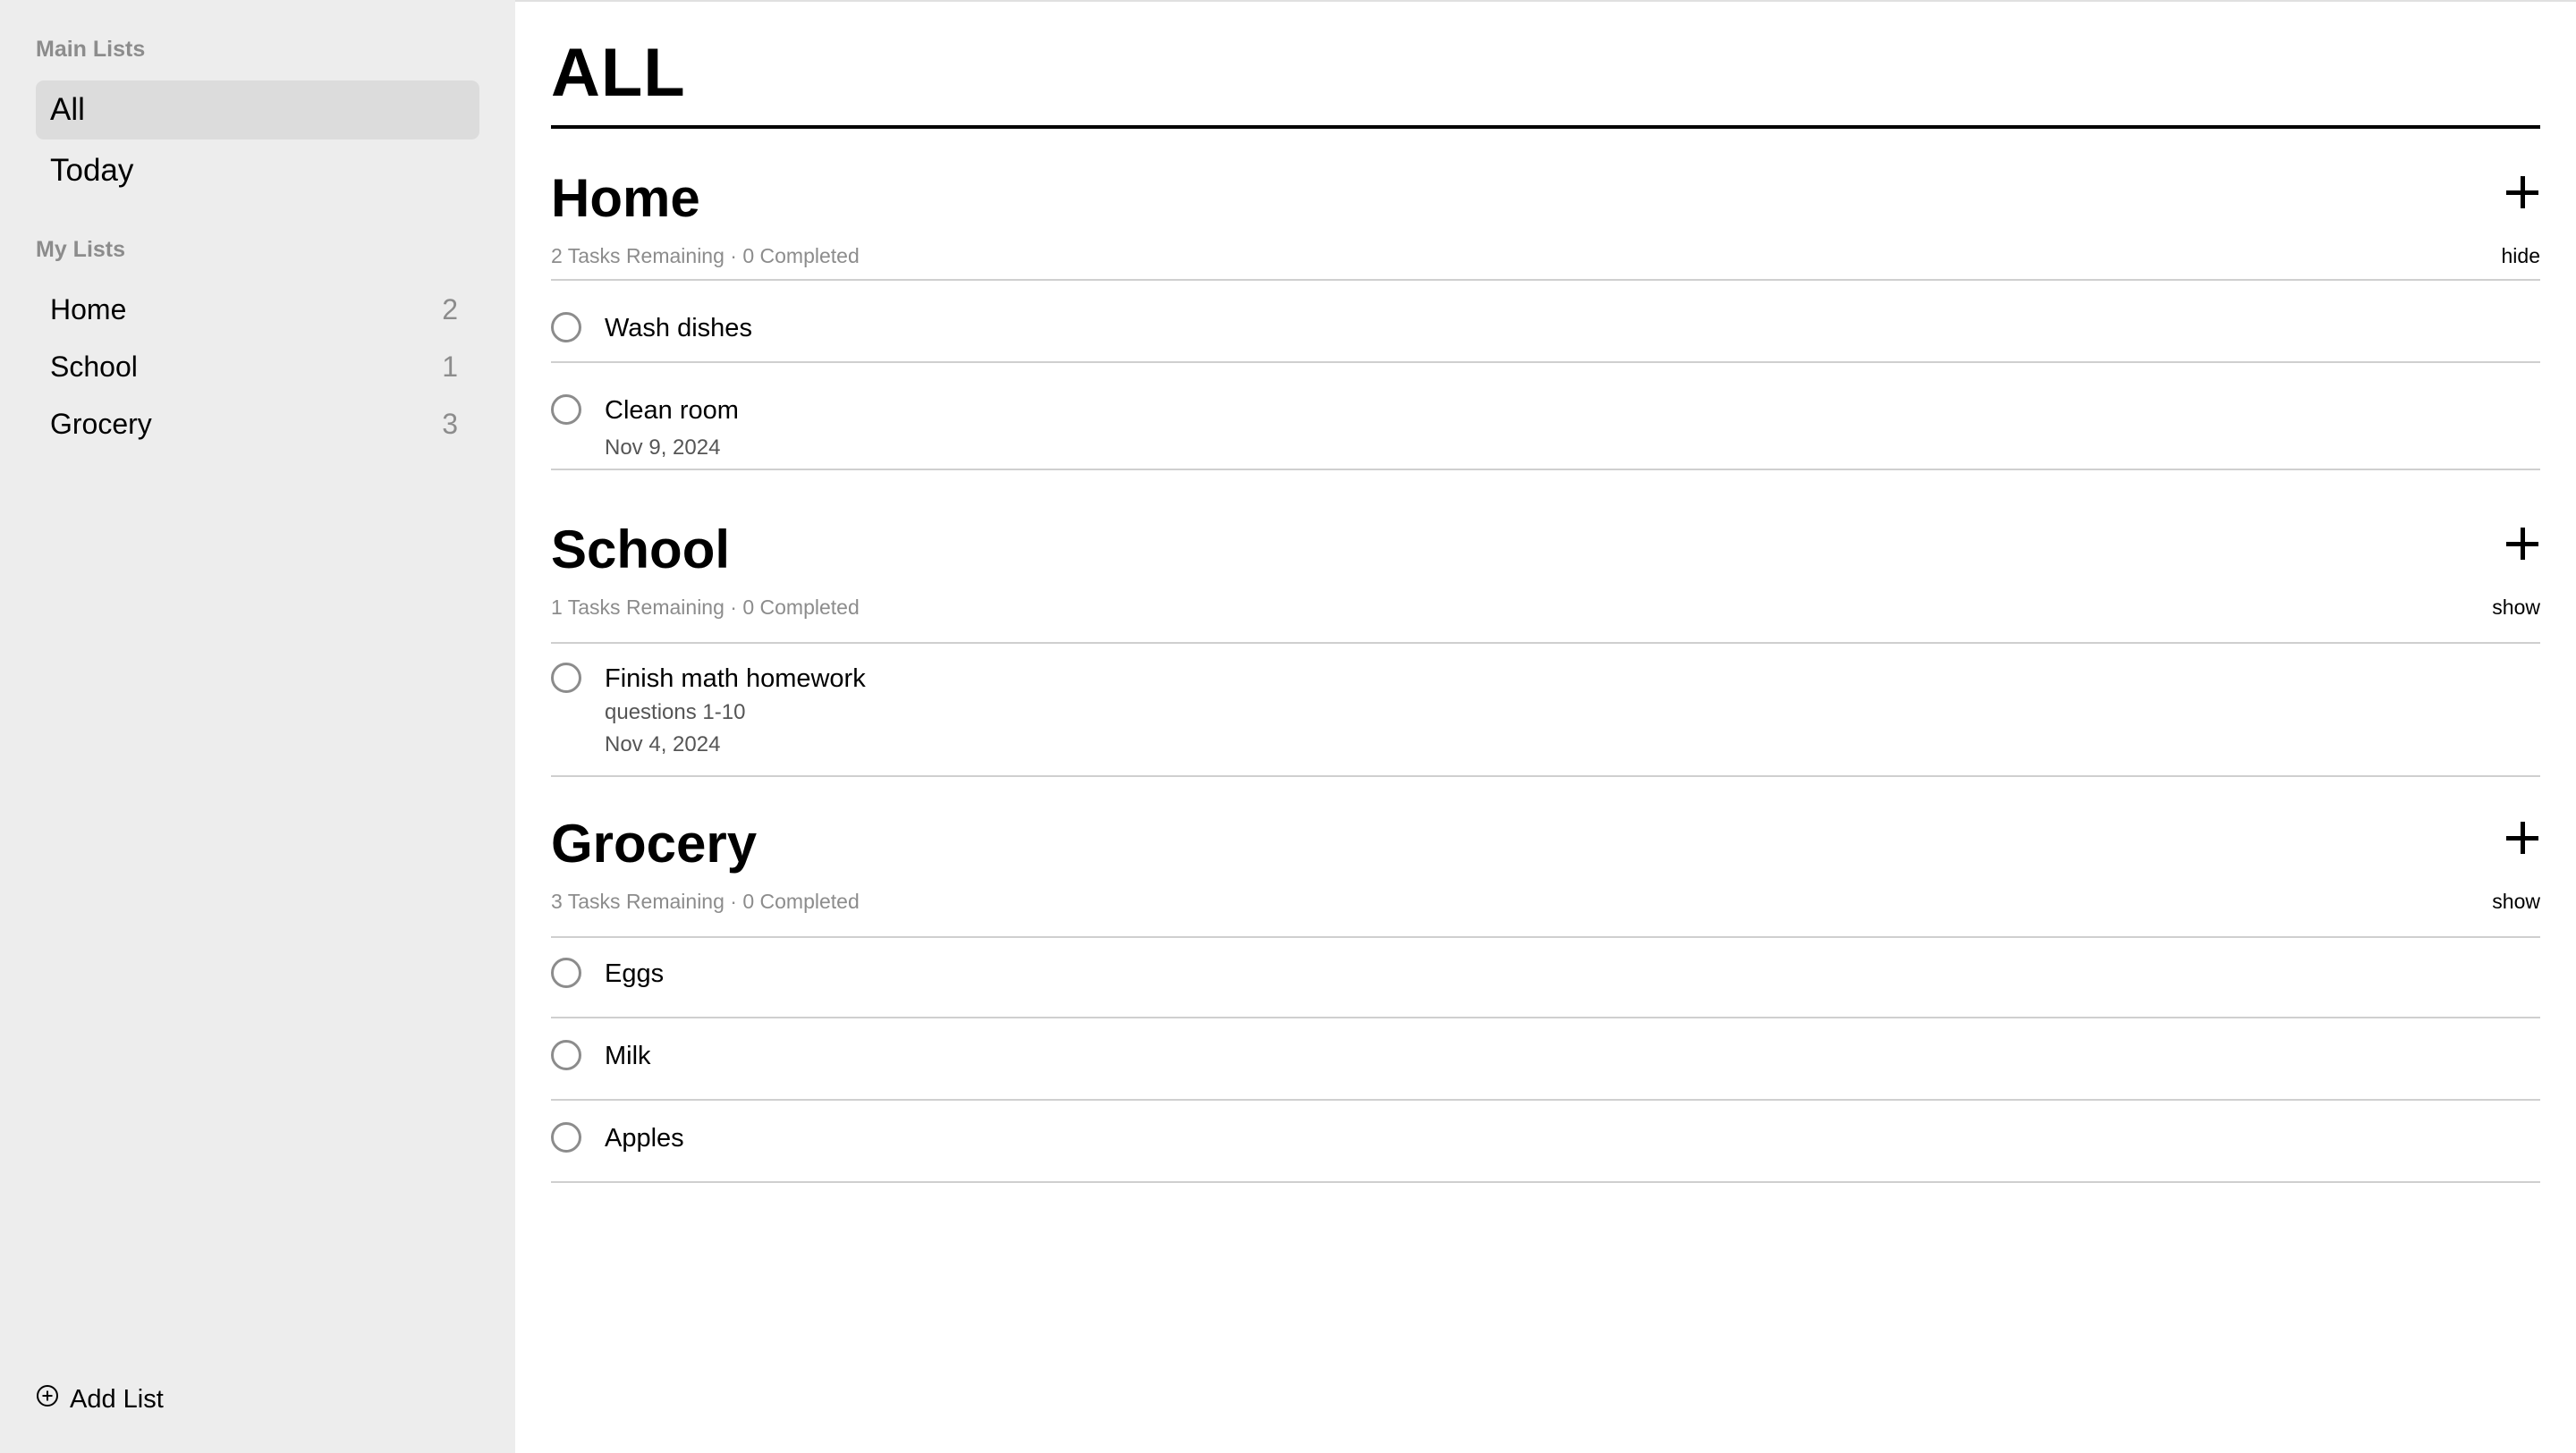 This screenshot has width=2576, height=1453. What do you see at coordinates (663, 448) in the screenshot?
I see `task-due-date: Nov 9, 2024` at bounding box center [663, 448].